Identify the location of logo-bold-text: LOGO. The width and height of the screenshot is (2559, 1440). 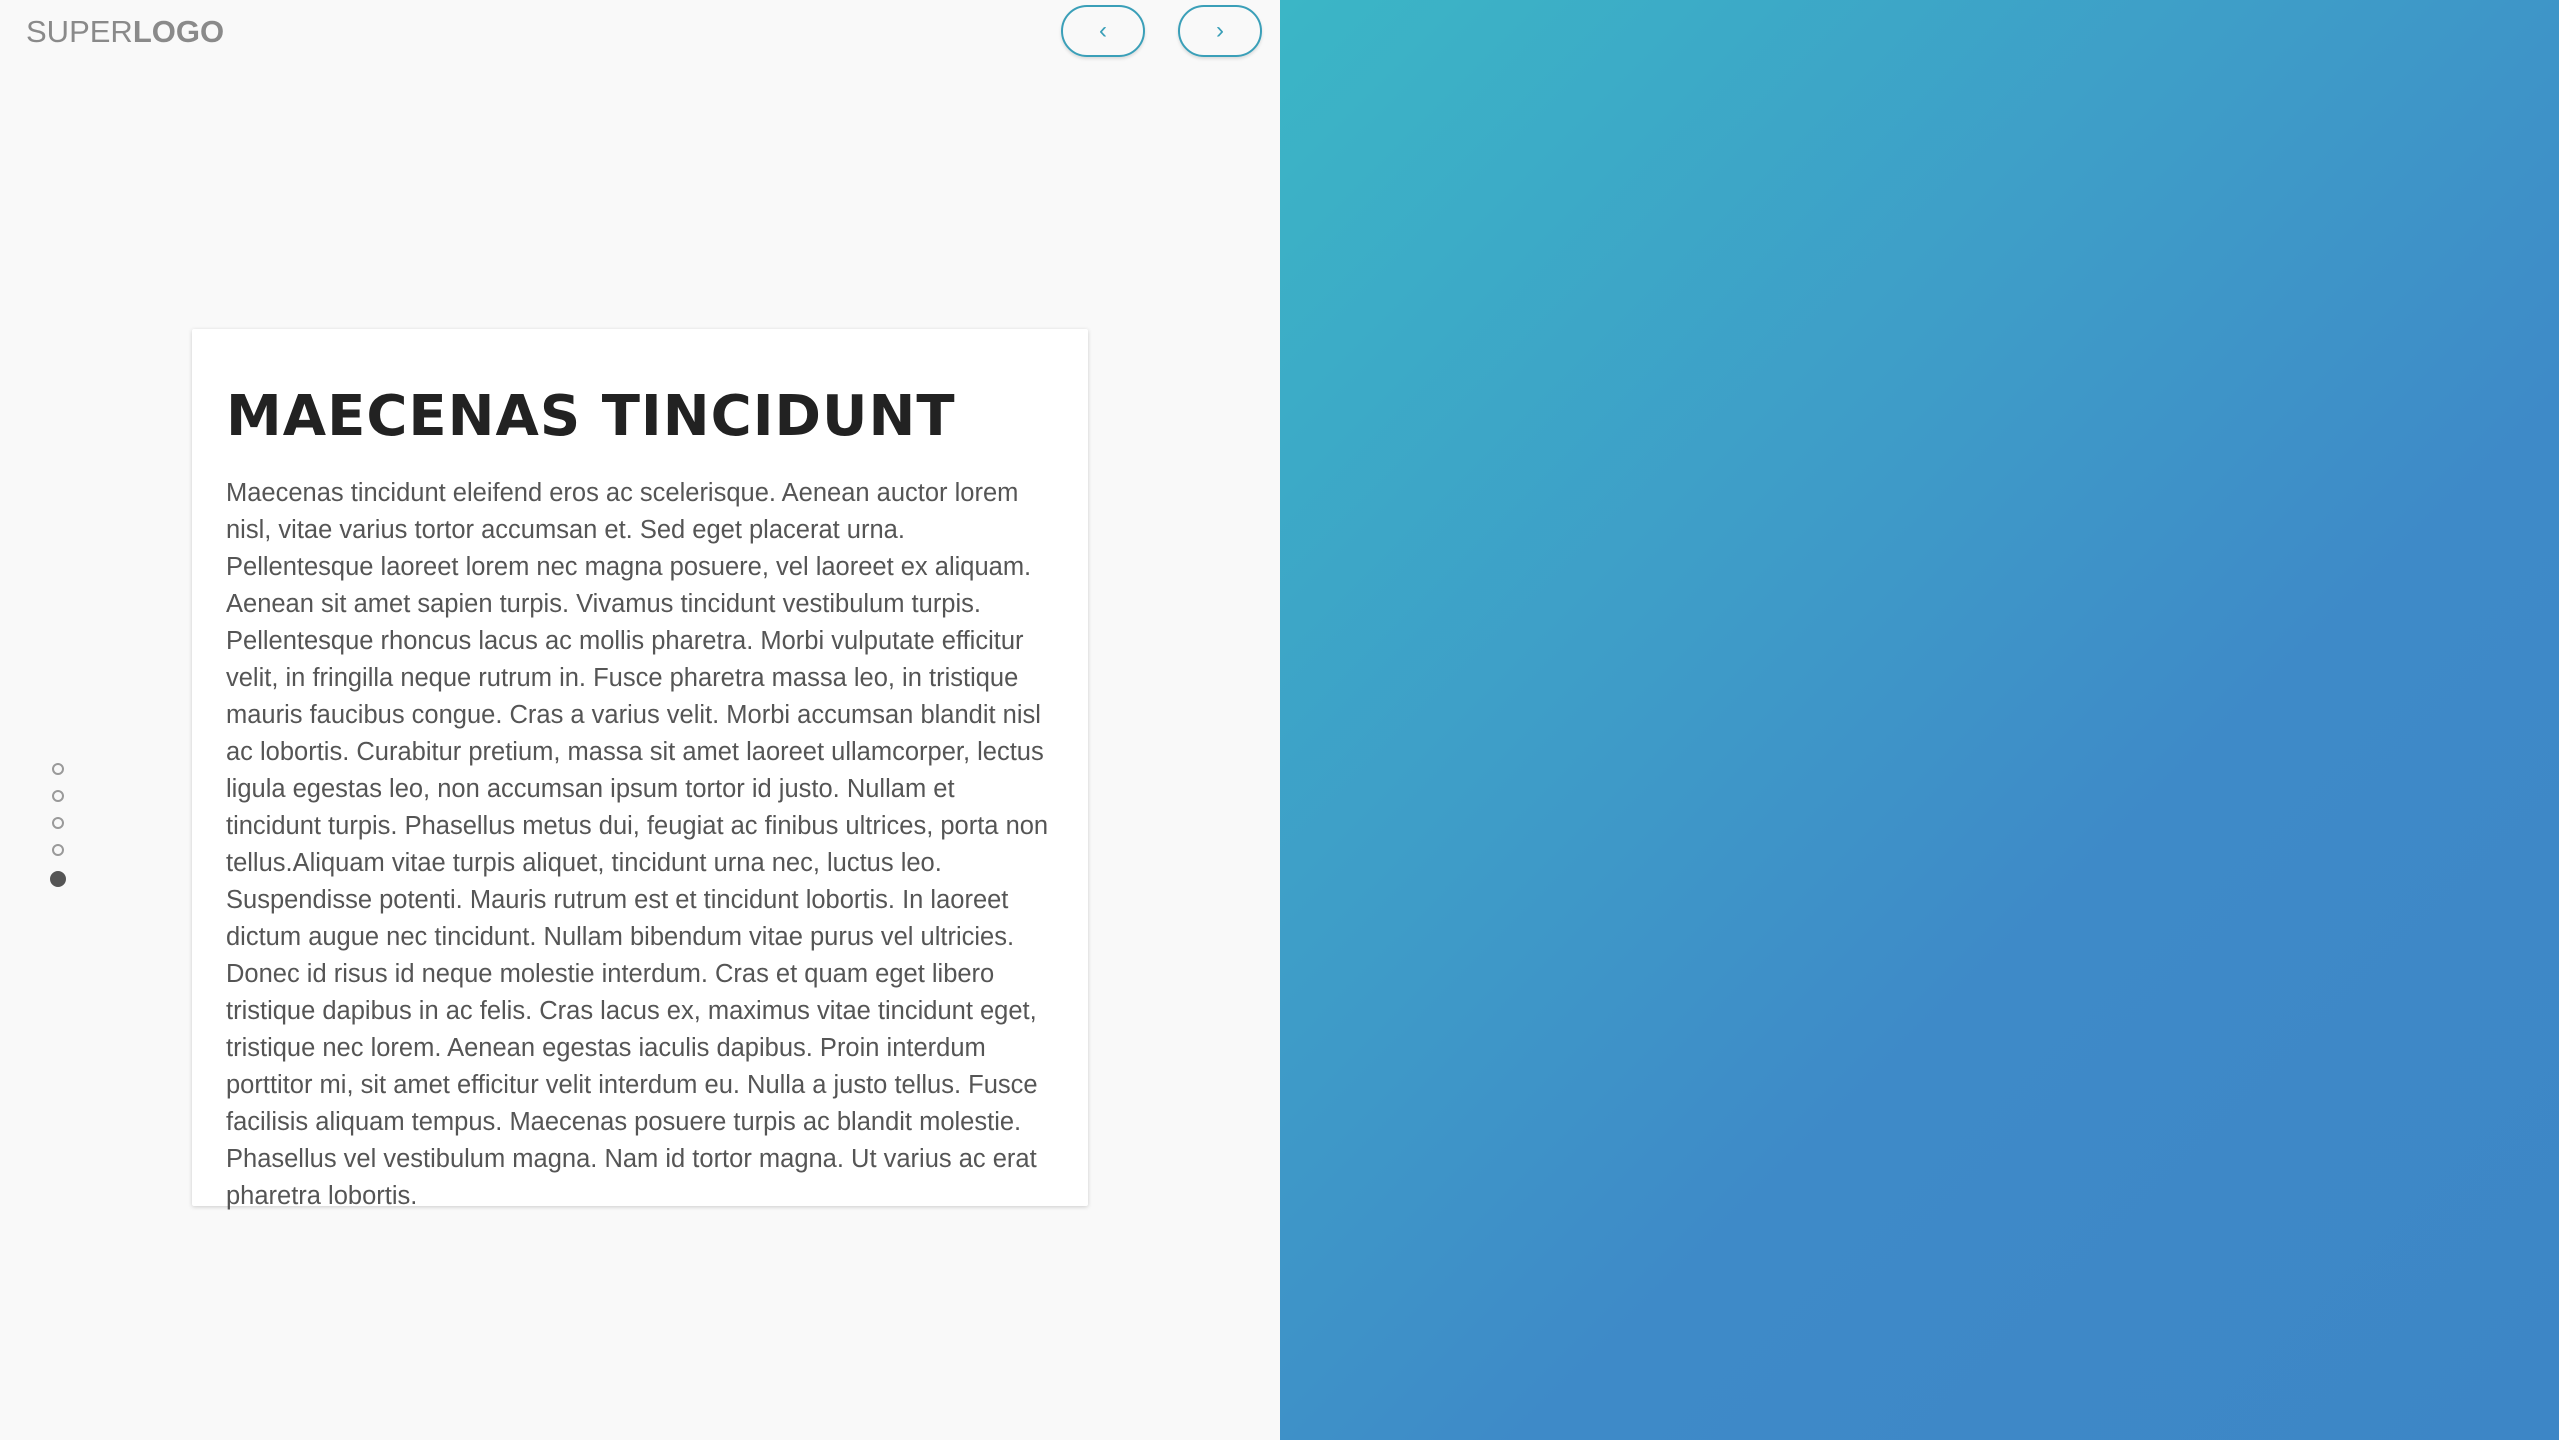
(178, 31).